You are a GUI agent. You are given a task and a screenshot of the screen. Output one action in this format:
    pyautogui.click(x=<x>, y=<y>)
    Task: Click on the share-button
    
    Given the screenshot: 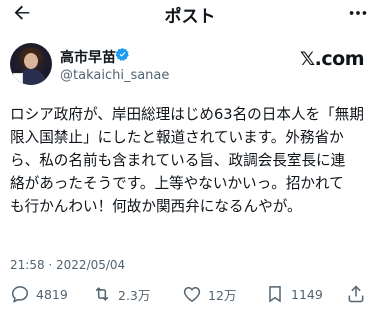 What is the action you would take?
    pyautogui.click(x=359, y=294)
    